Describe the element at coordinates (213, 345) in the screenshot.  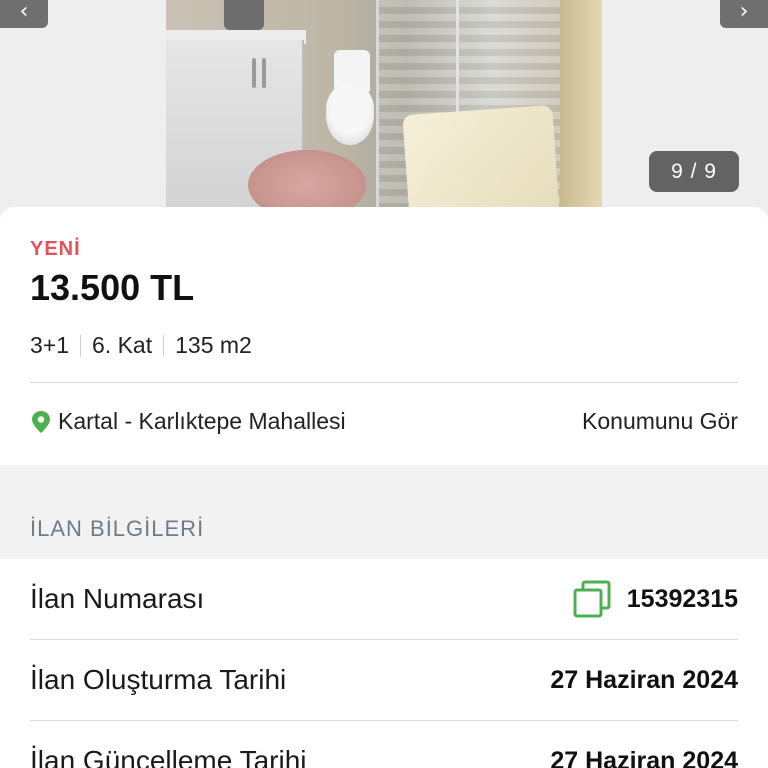
I see `area: 135 m2` at that location.